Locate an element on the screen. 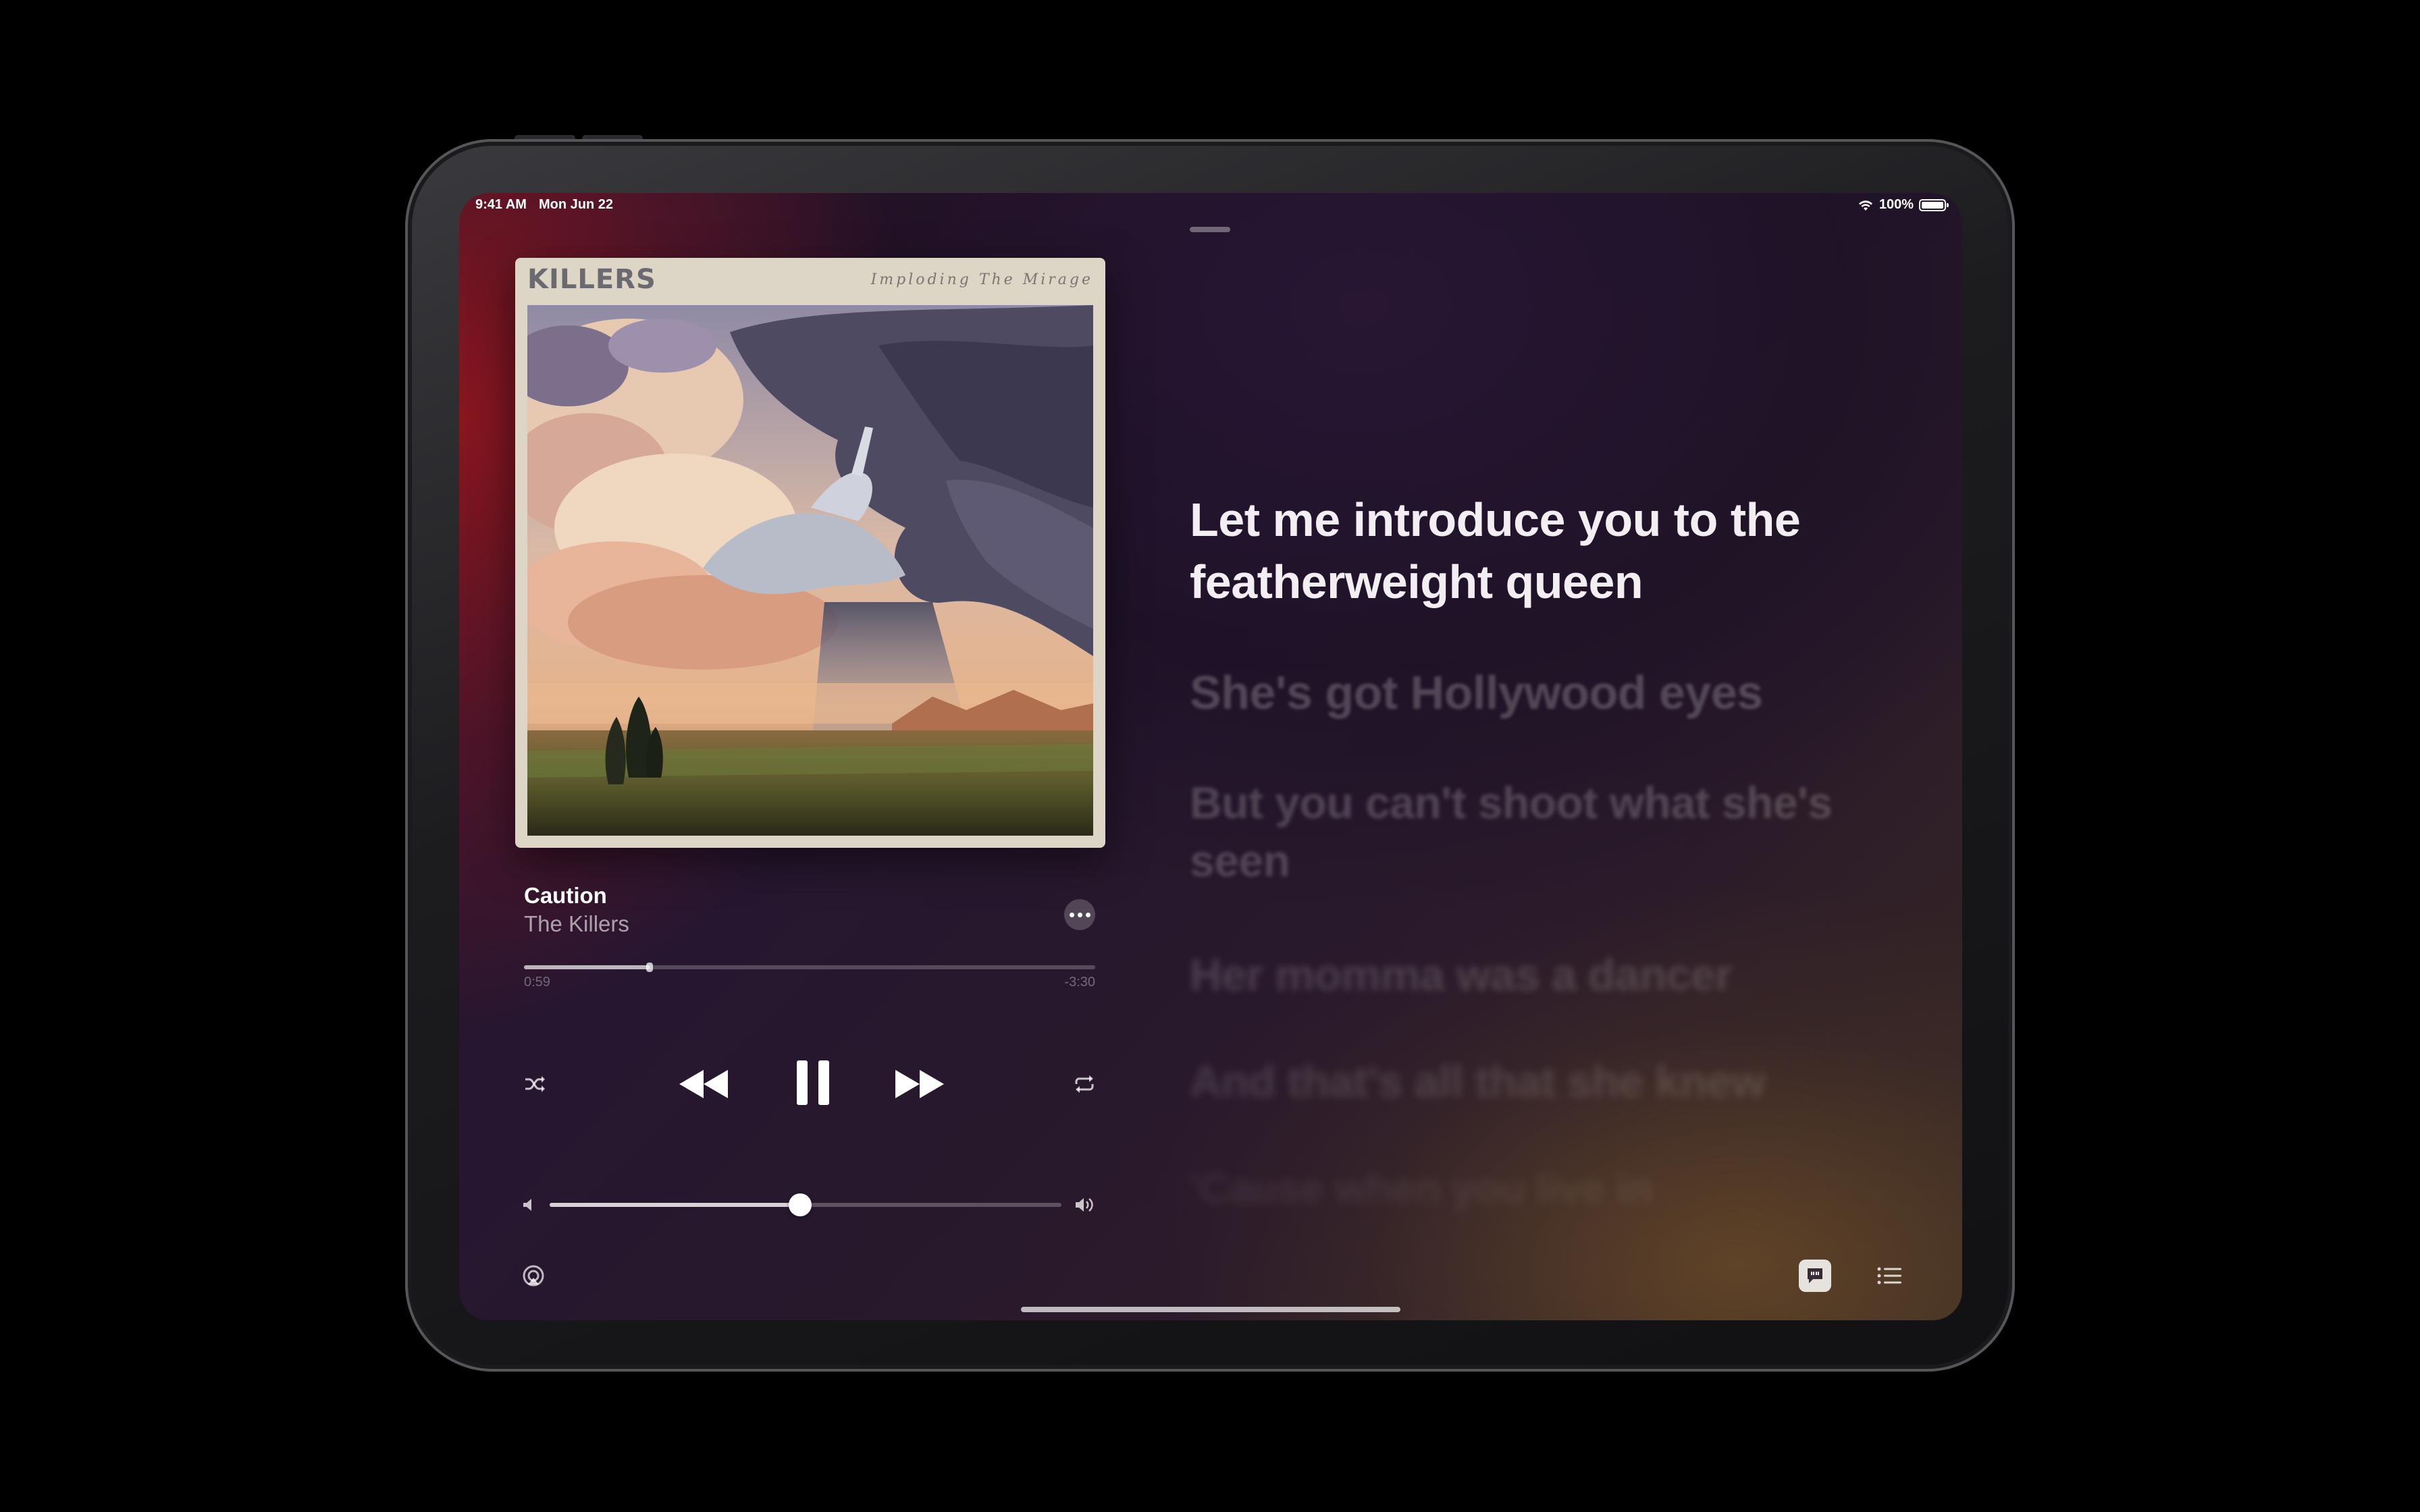  playback-progress-fill is located at coordinates (587, 967).